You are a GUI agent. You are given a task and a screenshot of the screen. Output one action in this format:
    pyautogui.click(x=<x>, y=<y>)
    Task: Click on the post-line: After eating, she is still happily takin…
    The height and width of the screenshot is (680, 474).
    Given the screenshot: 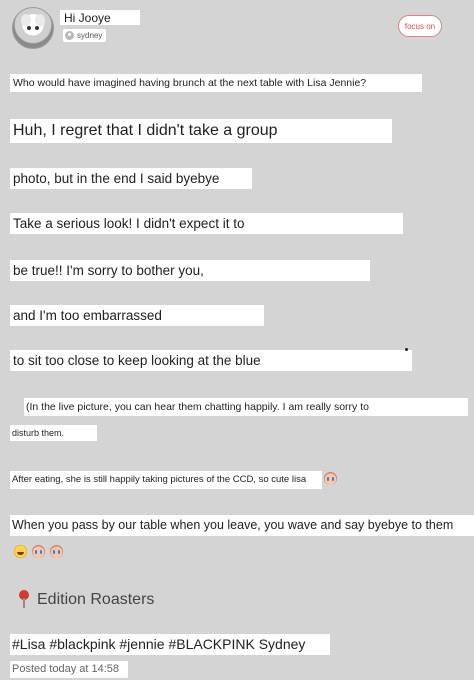 What is the action you would take?
    pyautogui.click(x=166, y=480)
    